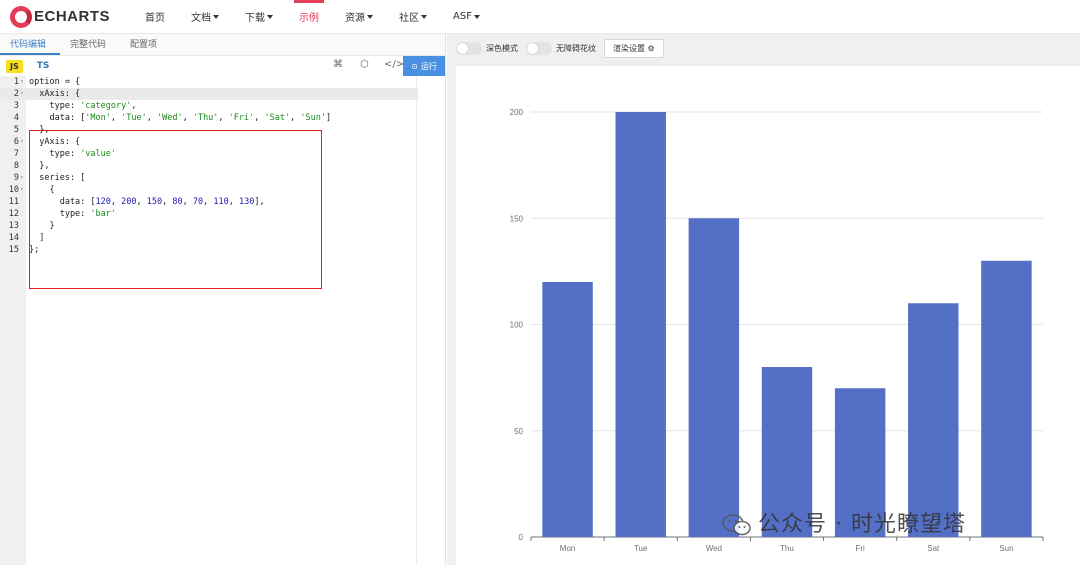  I want to click on code-text: type: 'value', so click(73, 154).